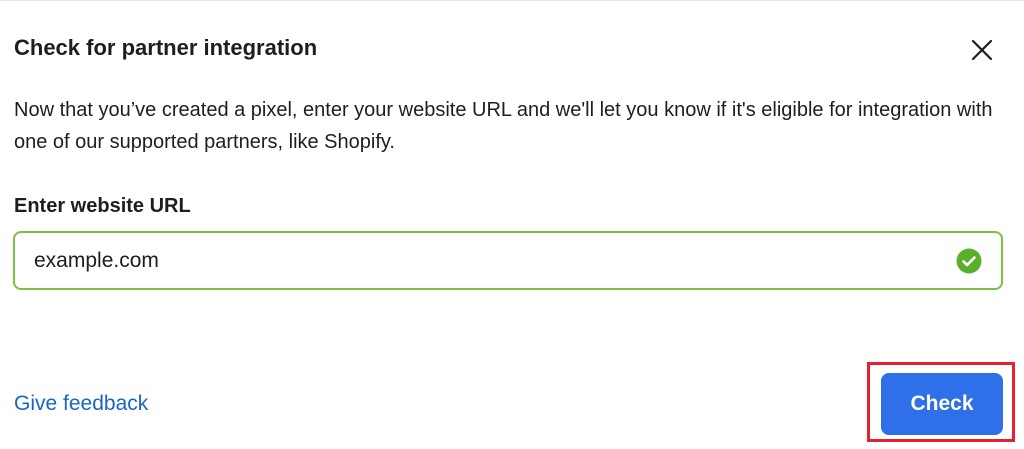 This screenshot has height=449, width=1024. What do you see at coordinates (942, 404) in the screenshot?
I see `check-button: Check` at bounding box center [942, 404].